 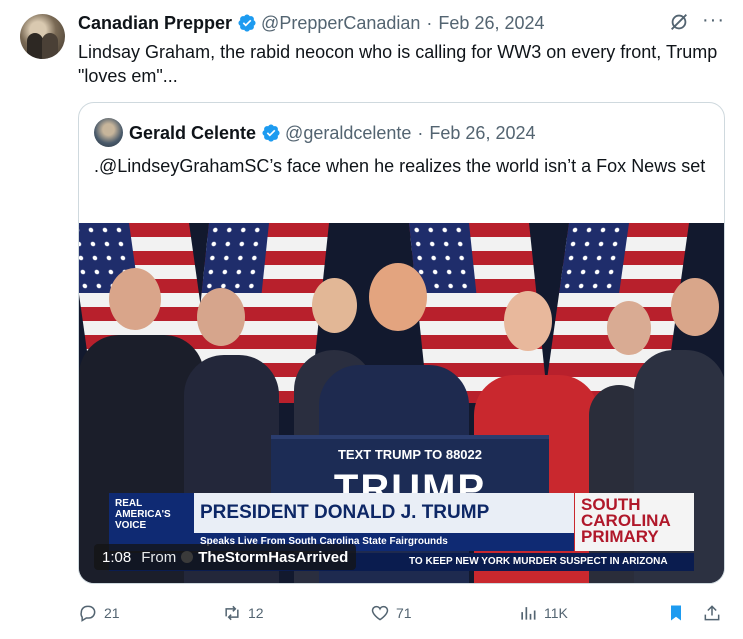 I want to click on bookmark-icon, so click(x=676, y=613).